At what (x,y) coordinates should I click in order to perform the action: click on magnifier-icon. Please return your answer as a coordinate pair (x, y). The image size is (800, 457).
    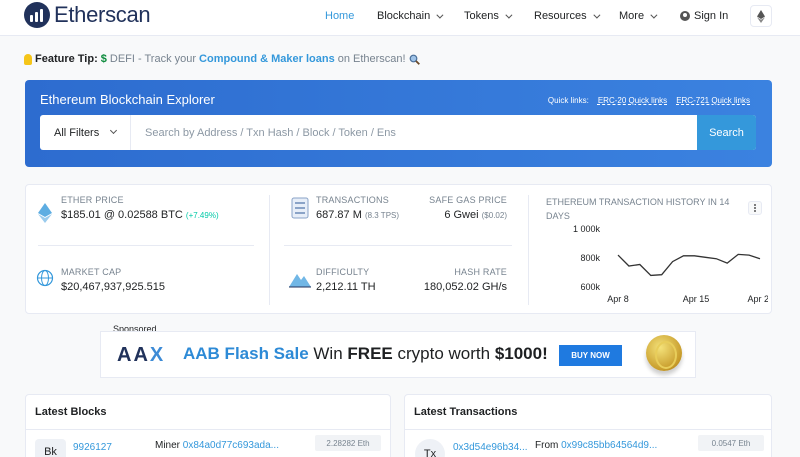
    Looking at the image, I should click on (414, 59).